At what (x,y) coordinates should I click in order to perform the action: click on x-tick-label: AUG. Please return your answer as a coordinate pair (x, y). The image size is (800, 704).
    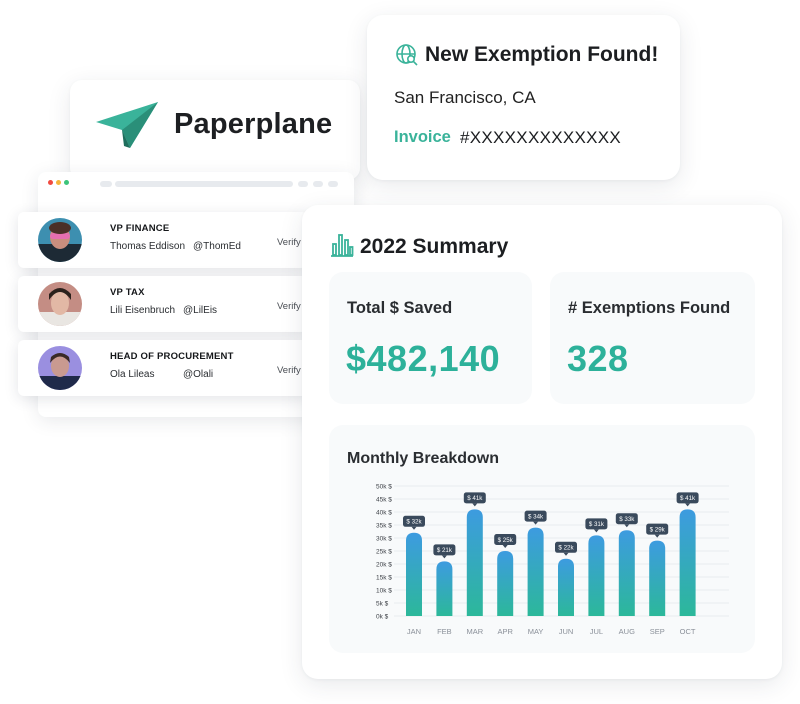
    Looking at the image, I should click on (627, 631).